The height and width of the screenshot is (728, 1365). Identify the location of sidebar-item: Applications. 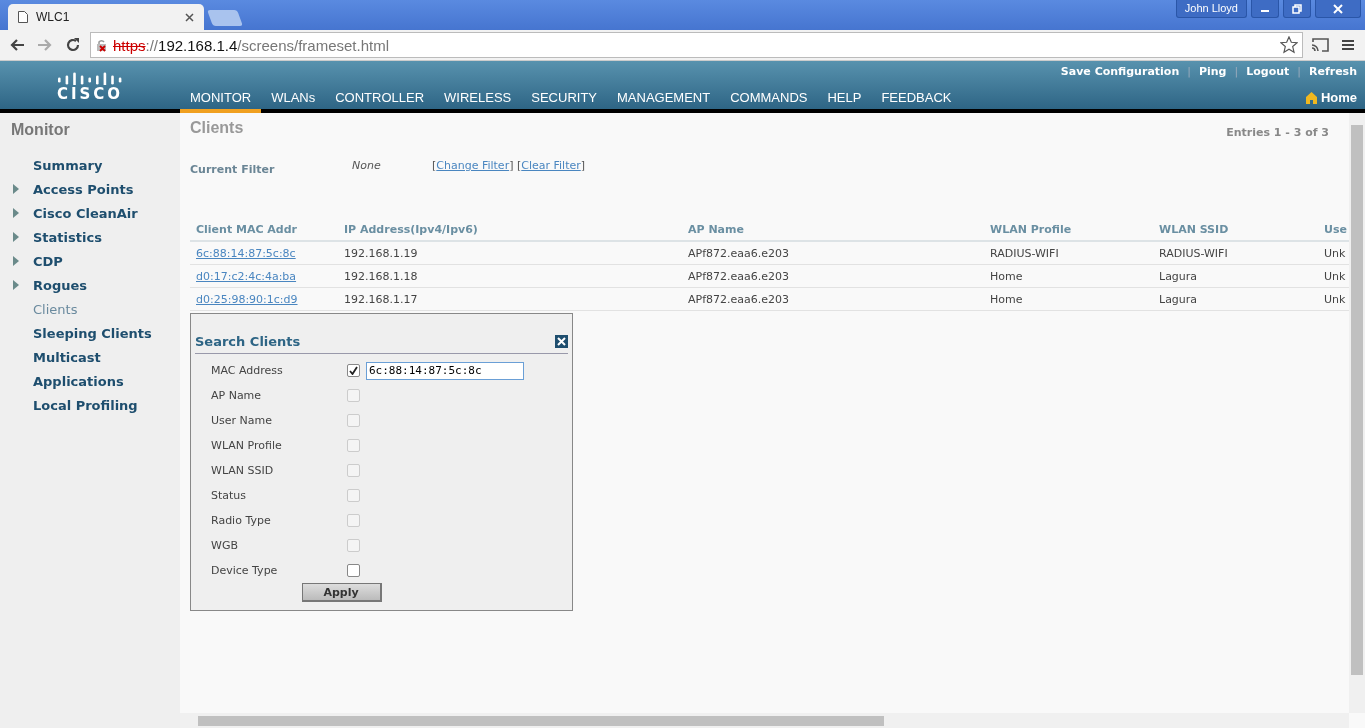
(90, 381).